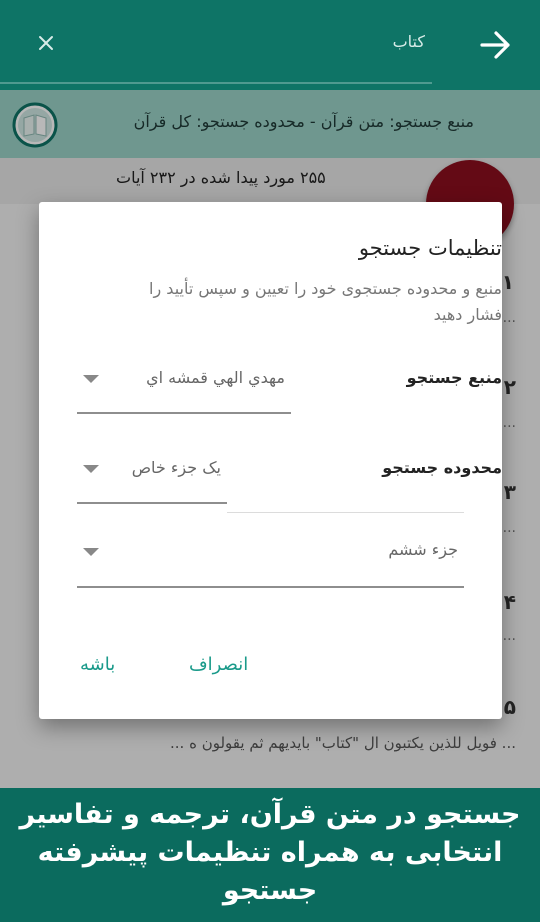  I want to click on source-label: منبع جستجو, so click(454, 377).